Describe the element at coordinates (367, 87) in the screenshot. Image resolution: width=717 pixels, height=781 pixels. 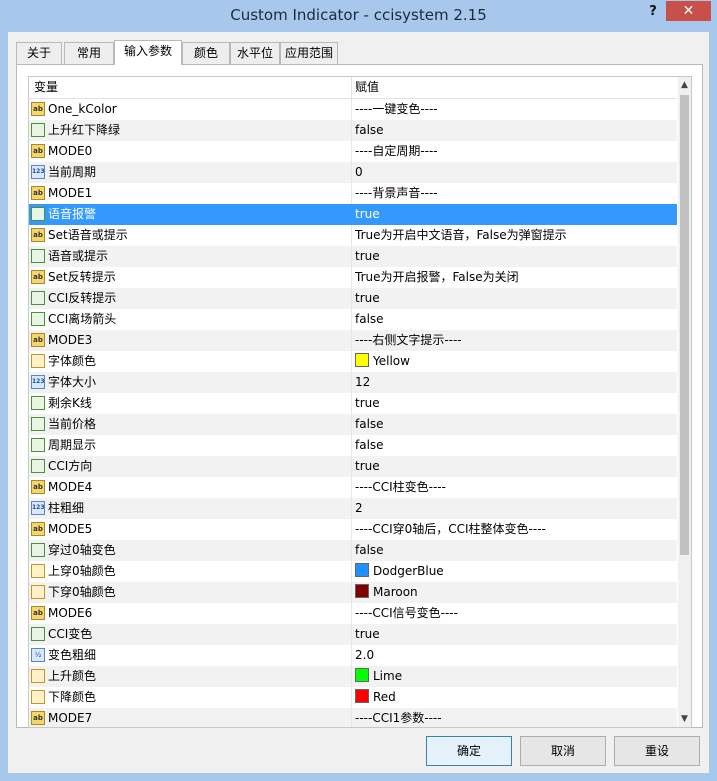
I see `column-value: 赋值` at that location.